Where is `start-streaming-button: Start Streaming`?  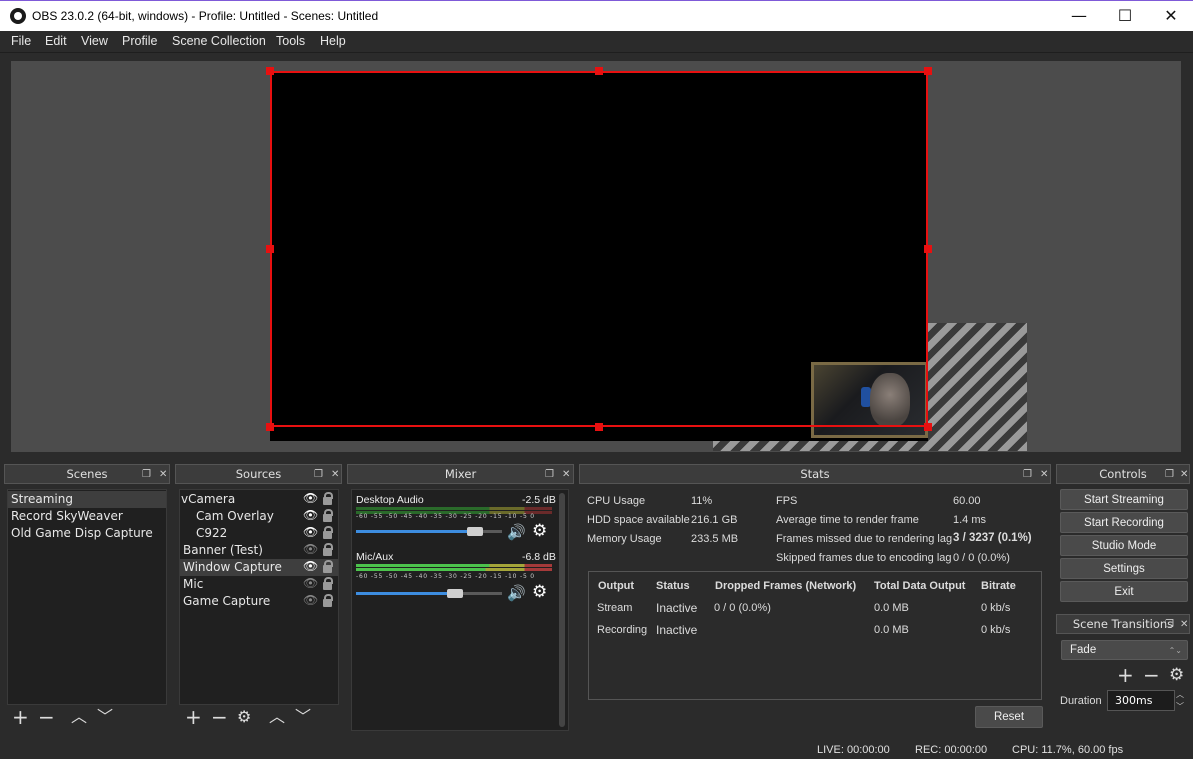 start-streaming-button: Start Streaming is located at coordinates (1124, 499).